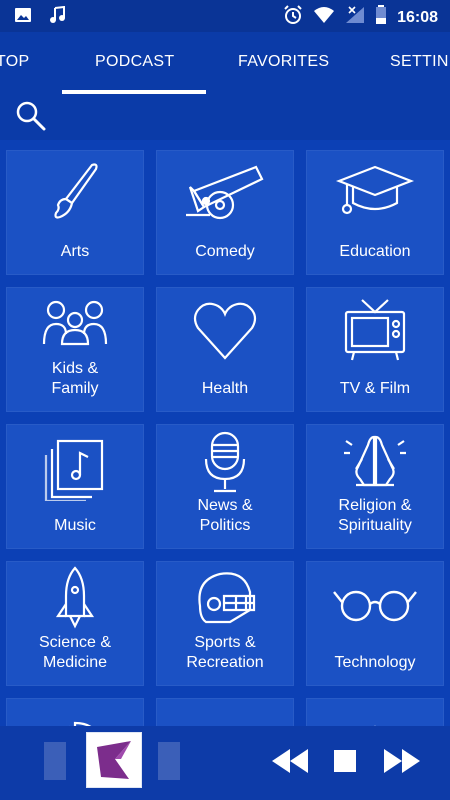 This screenshot has width=450, height=800. Describe the element at coordinates (375, 462) in the screenshot. I see `praying-hands-icon` at that location.